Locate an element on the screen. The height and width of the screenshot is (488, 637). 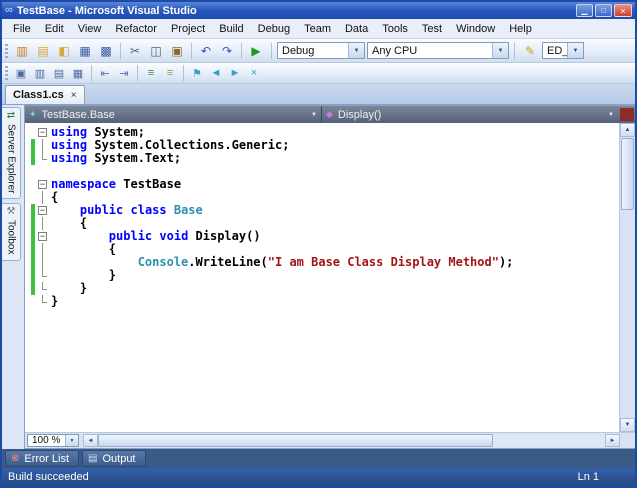
save-all-icon: ▩ is located at coordinates (106, 51).